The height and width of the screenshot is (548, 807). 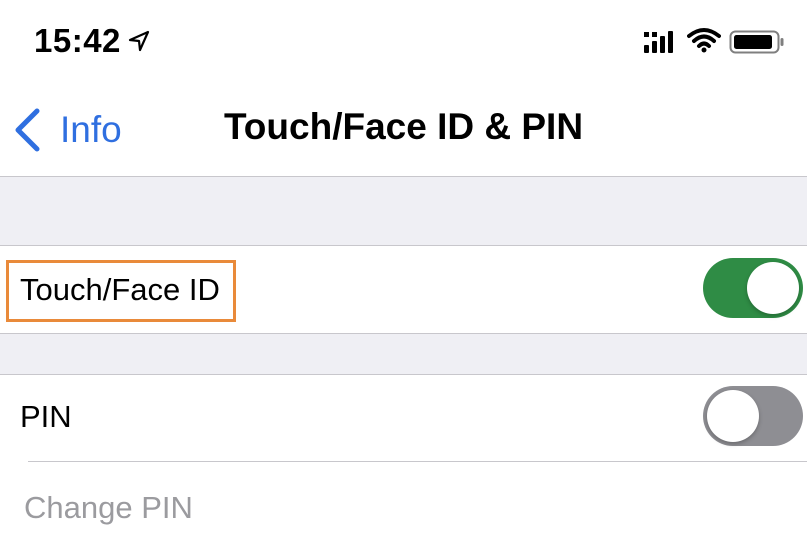 I want to click on page-title: Touch/Face ID & PIN, so click(x=403, y=126).